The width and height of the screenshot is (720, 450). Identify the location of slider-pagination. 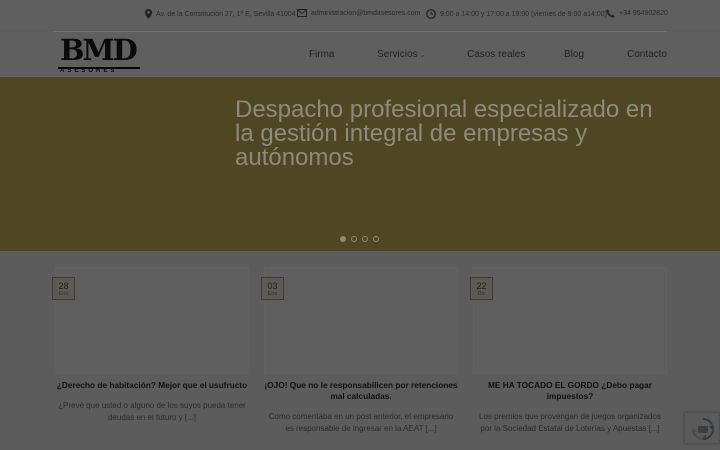
(359, 239).